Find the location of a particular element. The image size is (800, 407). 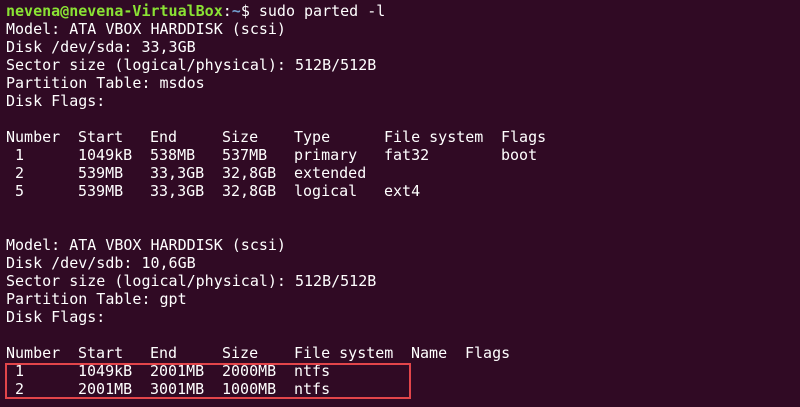

disk2-model: Model: ATA VBOX HARDDISK (scsi) is located at coordinates (146, 245).